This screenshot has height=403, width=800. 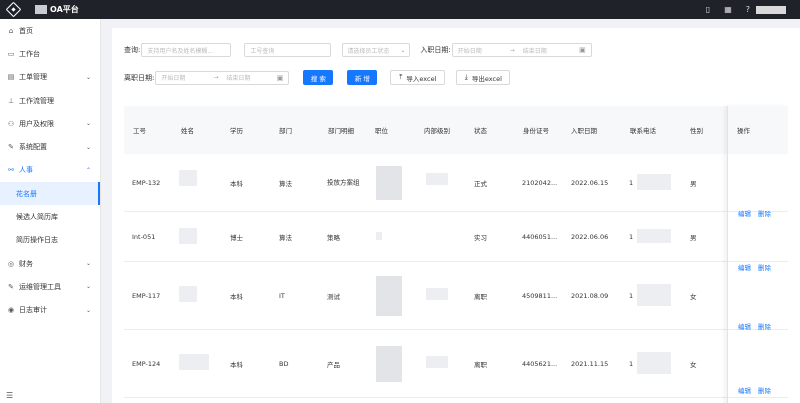 What do you see at coordinates (708, 9) in the screenshot?
I see `mobile-icon: ▯` at bounding box center [708, 9].